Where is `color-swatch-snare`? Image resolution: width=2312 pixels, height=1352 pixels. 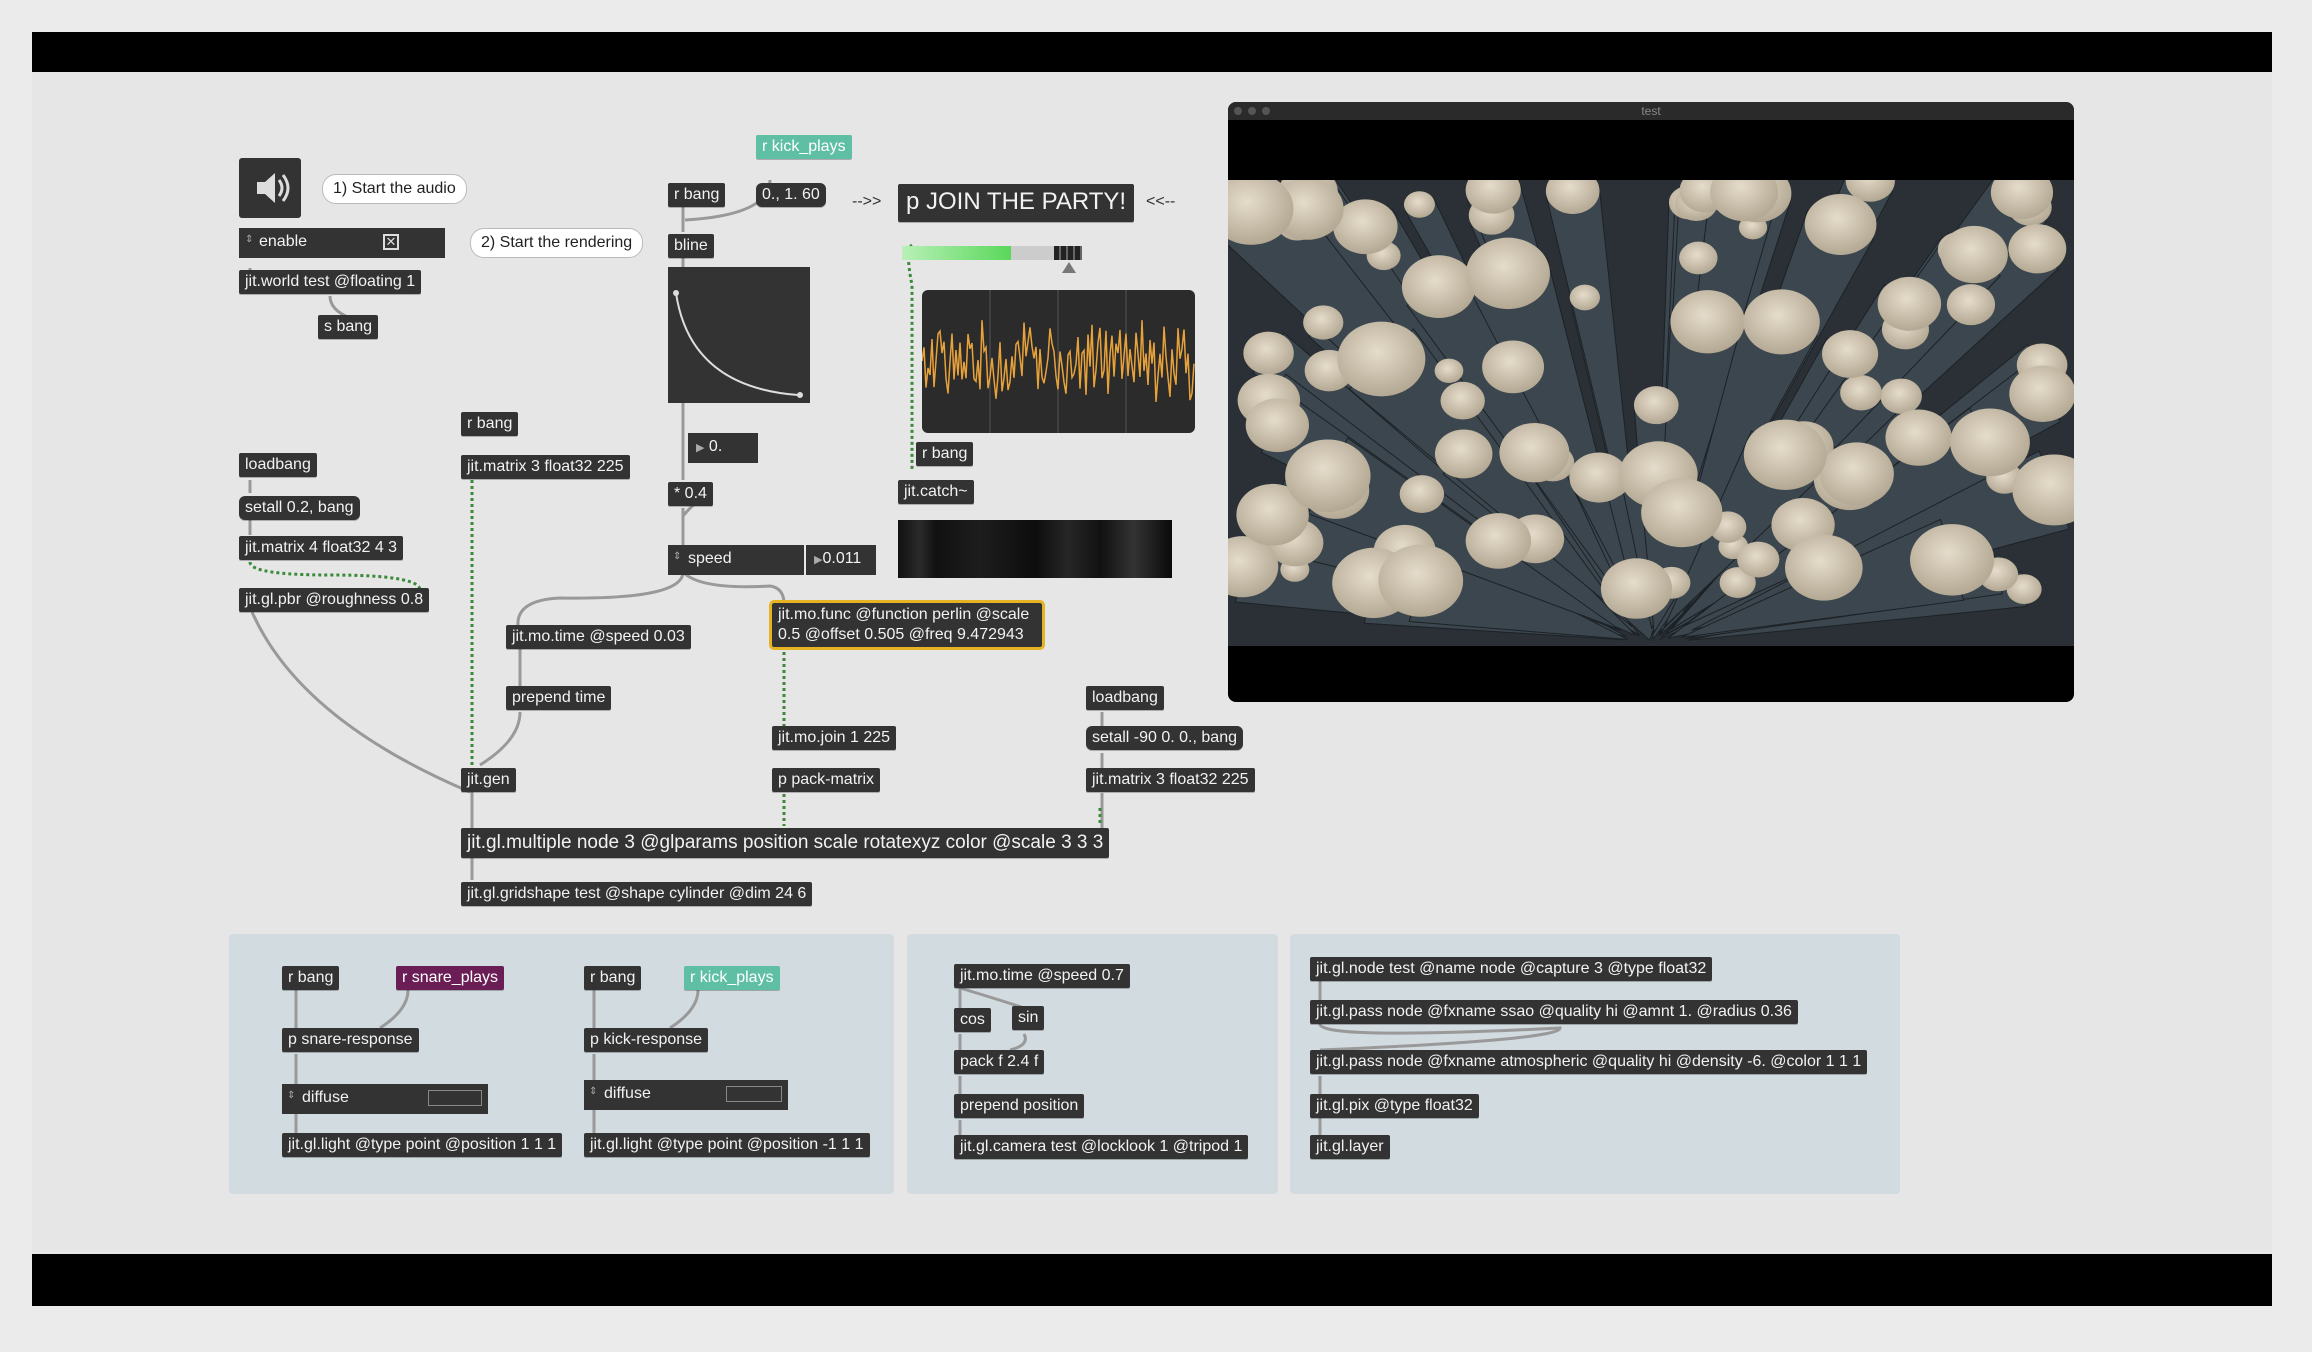
color-swatch-snare is located at coordinates (455, 1099).